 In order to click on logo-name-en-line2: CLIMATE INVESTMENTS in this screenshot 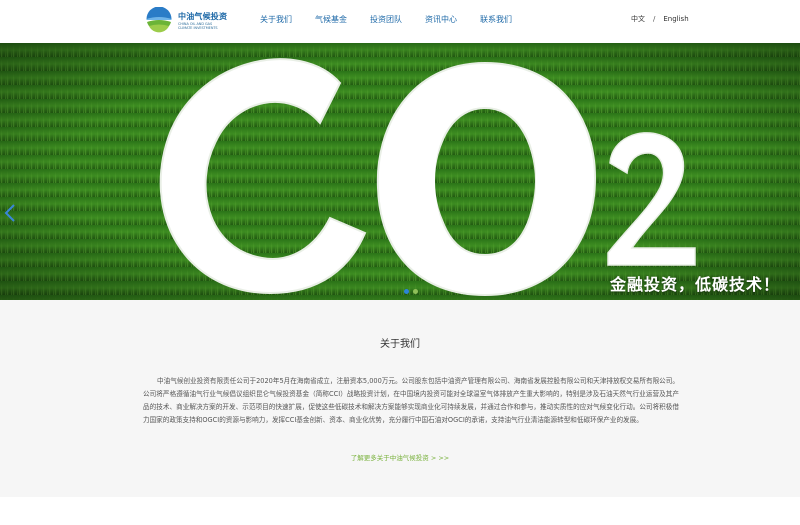, I will do `click(198, 28)`.